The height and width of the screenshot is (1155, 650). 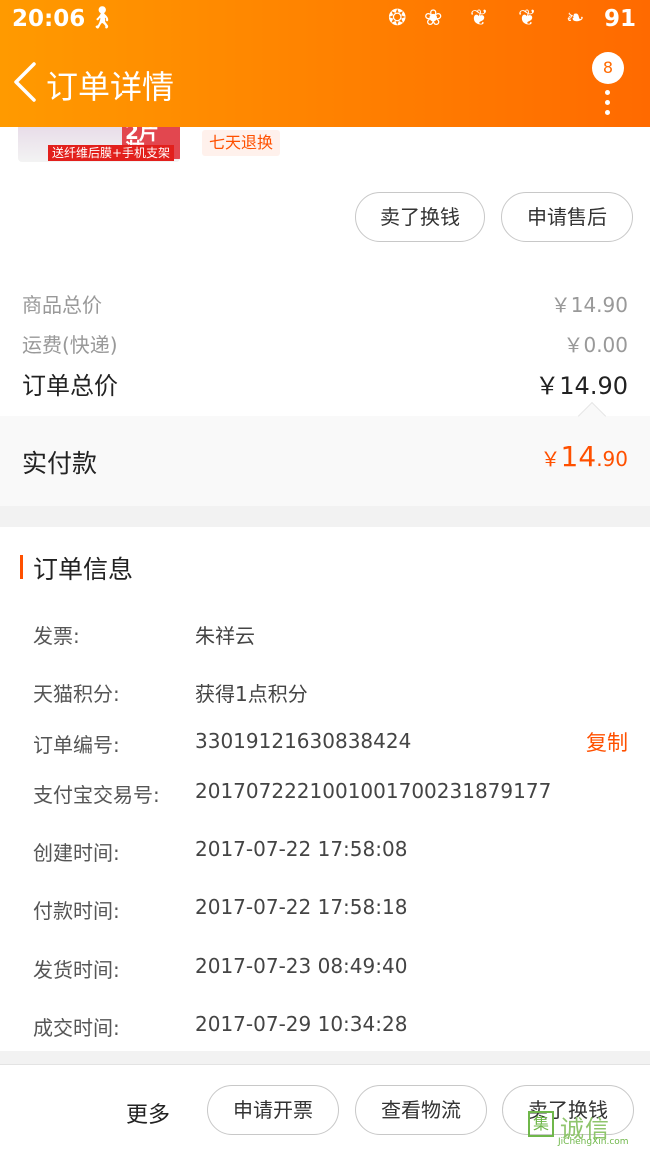 What do you see at coordinates (550, 459) in the screenshot?
I see `currency-symbol: ￥` at bounding box center [550, 459].